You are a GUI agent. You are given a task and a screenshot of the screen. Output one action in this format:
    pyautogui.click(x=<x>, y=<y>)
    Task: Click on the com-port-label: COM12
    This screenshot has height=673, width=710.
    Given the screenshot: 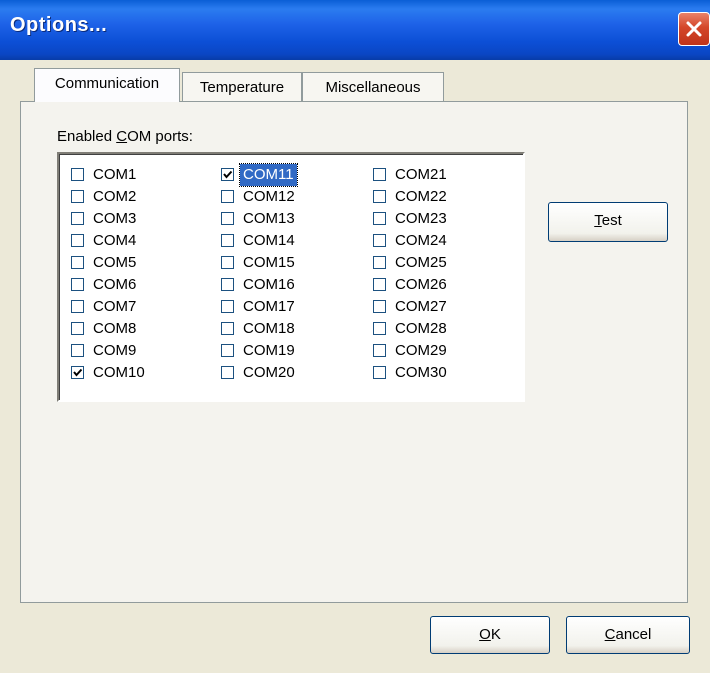 What is the action you would take?
    pyautogui.click(x=269, y=196)
    